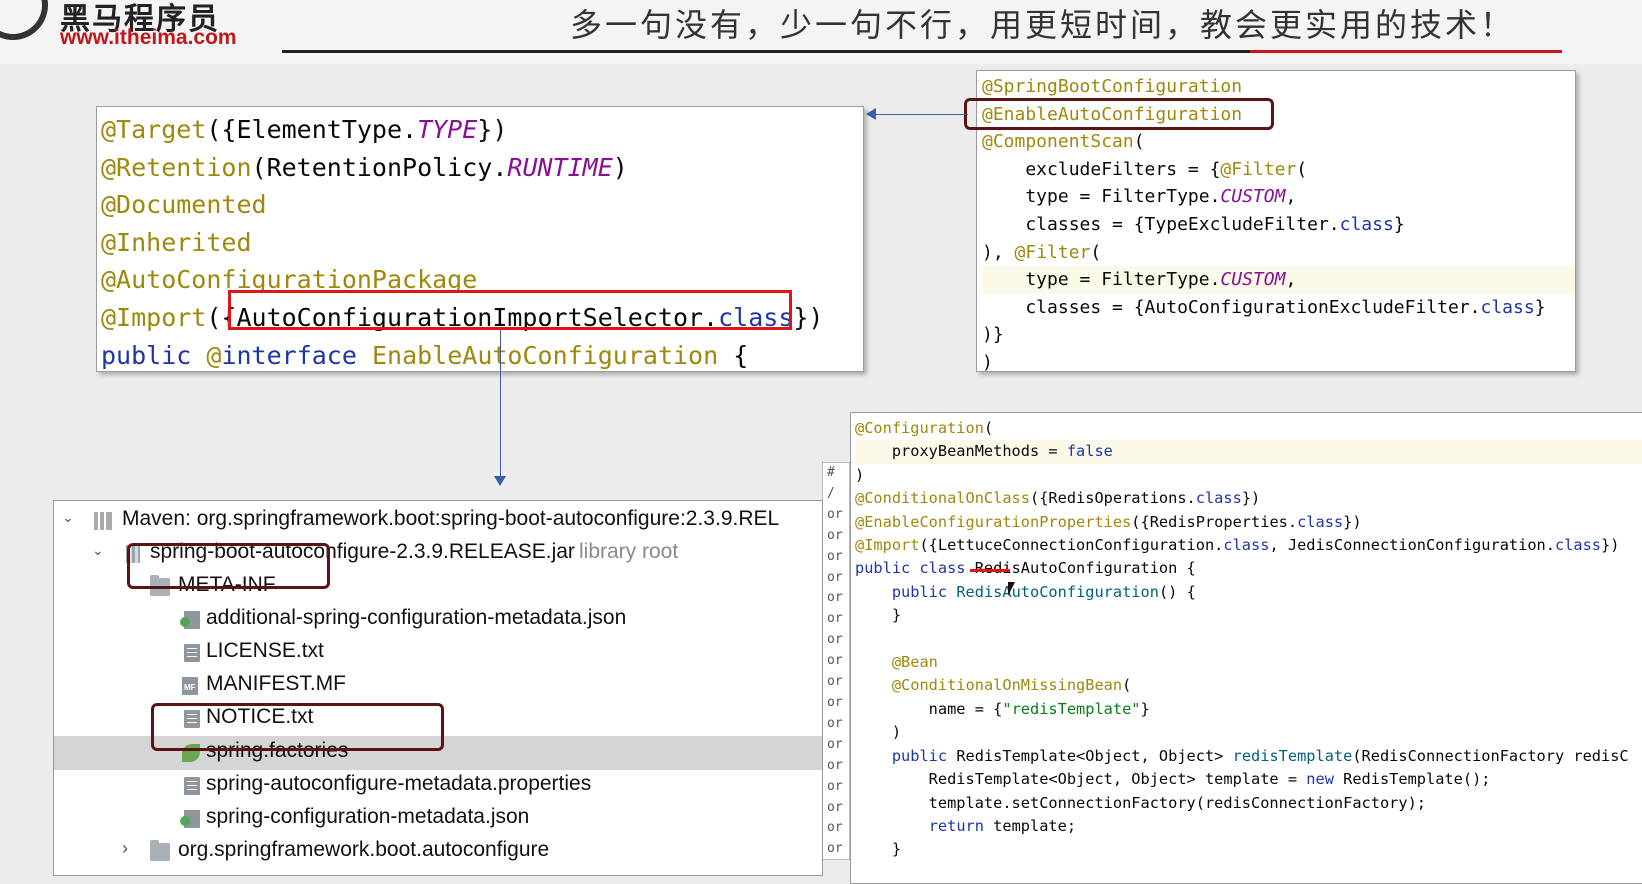  Describe the element at coordinates (629, 551) in the screenshot. I see `tree-item-hint: library root` at that location.